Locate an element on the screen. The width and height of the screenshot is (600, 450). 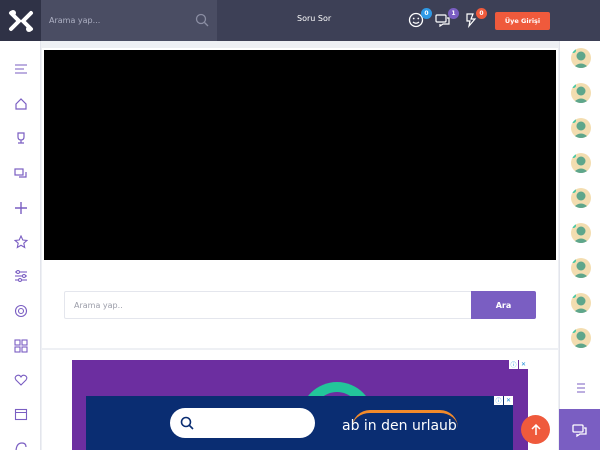
top-header: Soru Sor 0 1 0 Üye Girişi is located at coordinates (300, 20).